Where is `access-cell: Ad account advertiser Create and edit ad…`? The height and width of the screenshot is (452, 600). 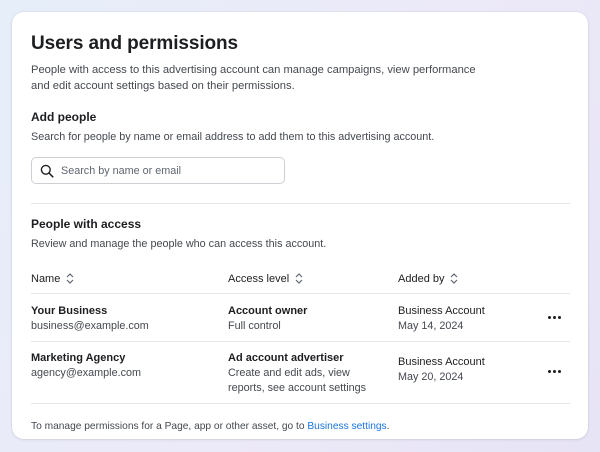 access-cell: Ad account advertiser Create and edit ad… is located at coordinates (313, 373).